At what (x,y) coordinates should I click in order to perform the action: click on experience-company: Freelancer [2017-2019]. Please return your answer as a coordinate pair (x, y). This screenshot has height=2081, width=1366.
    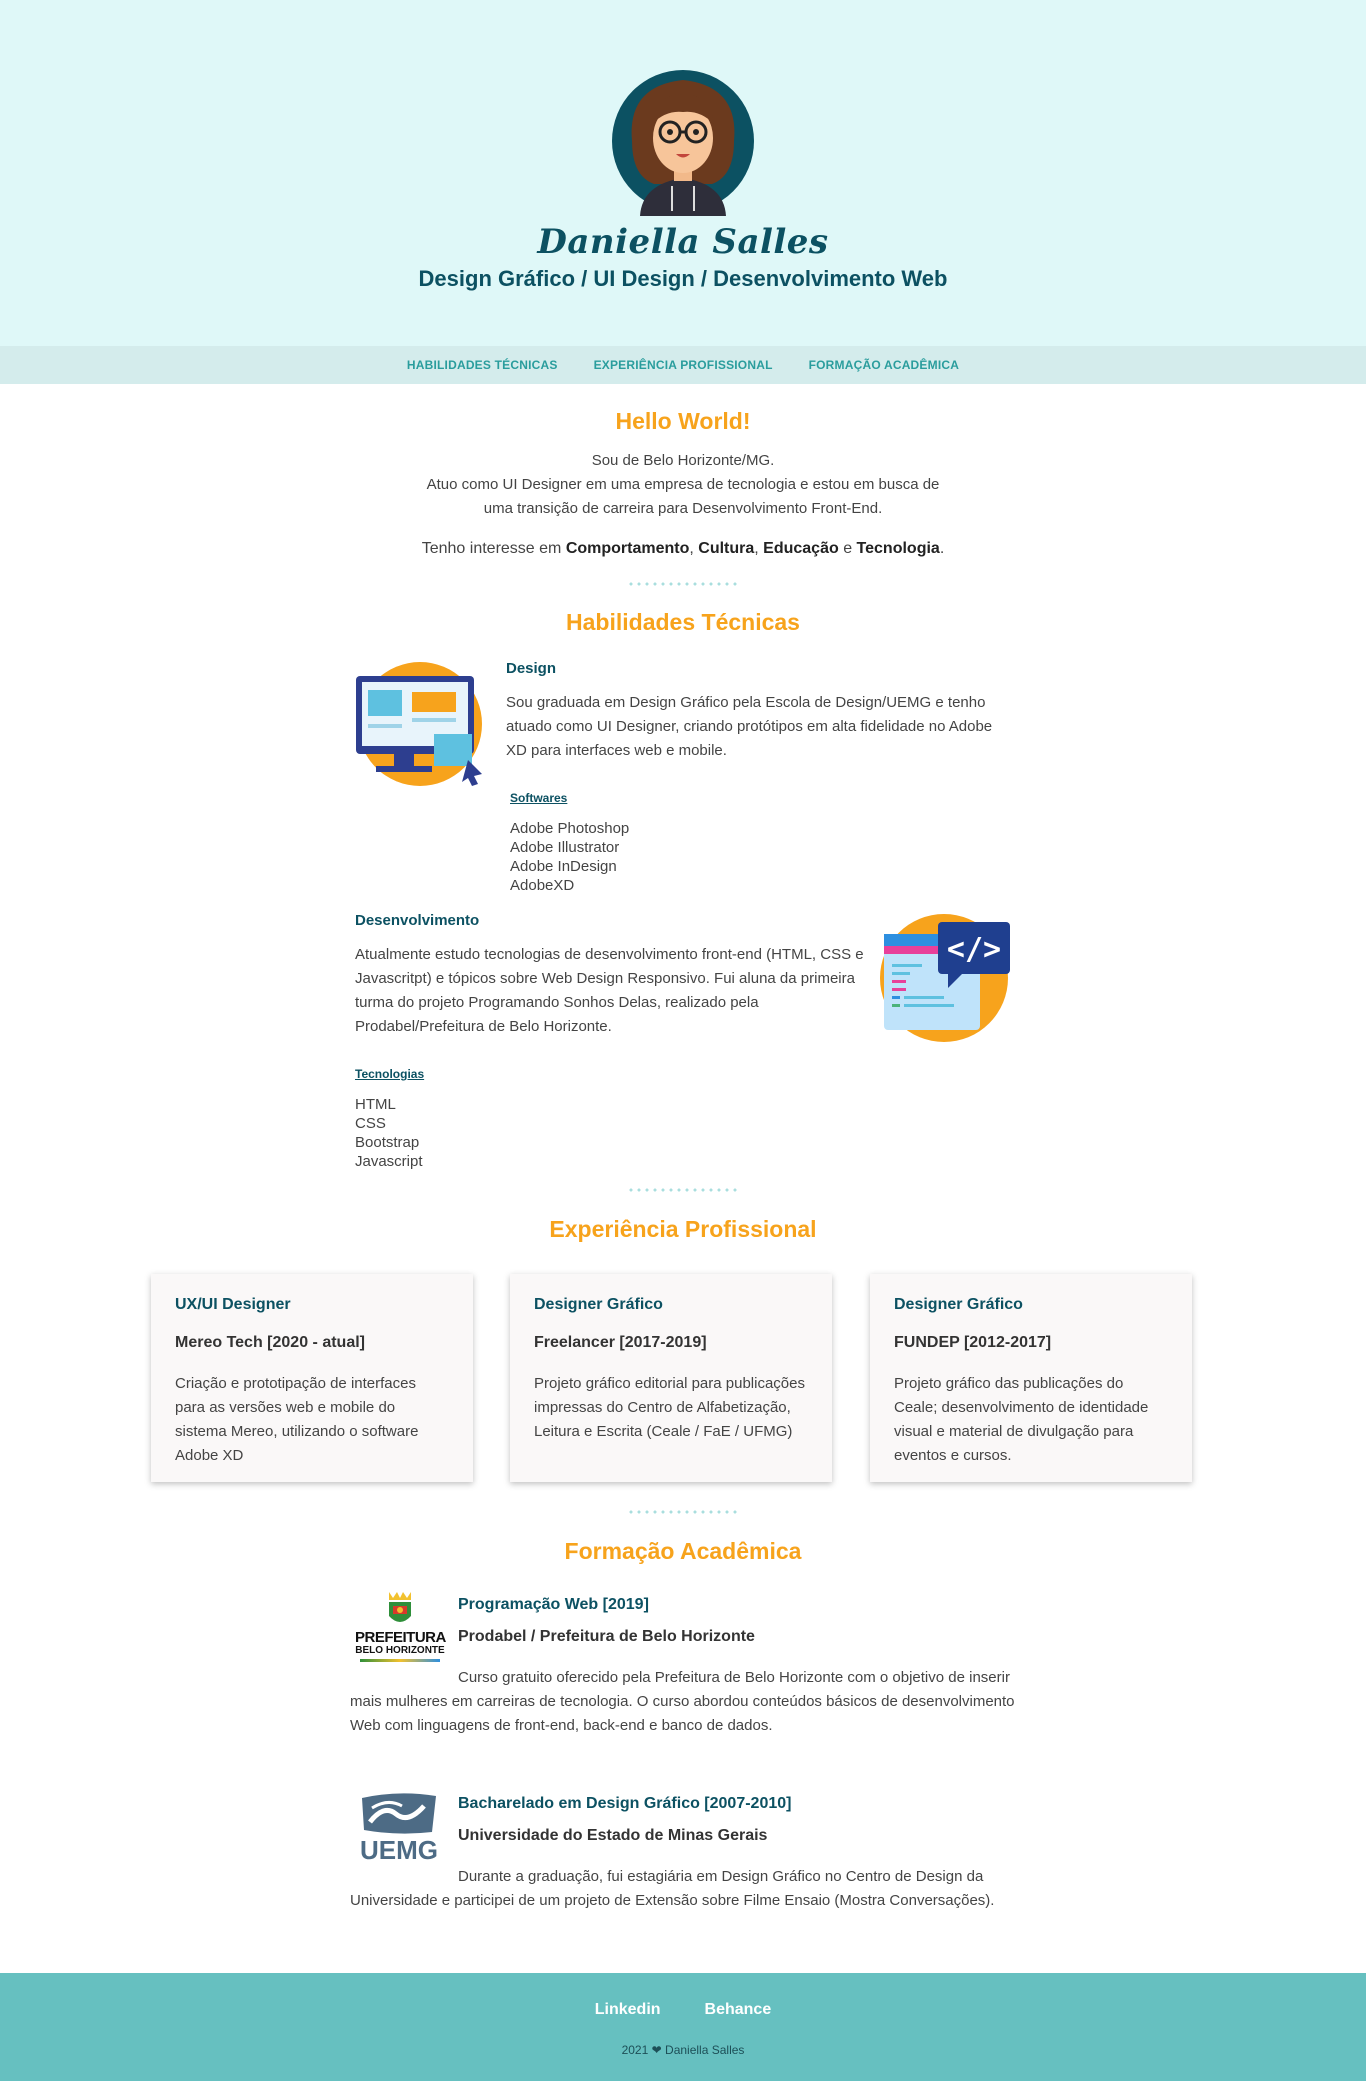
    Looking at the image, I should click on (620, 1342).